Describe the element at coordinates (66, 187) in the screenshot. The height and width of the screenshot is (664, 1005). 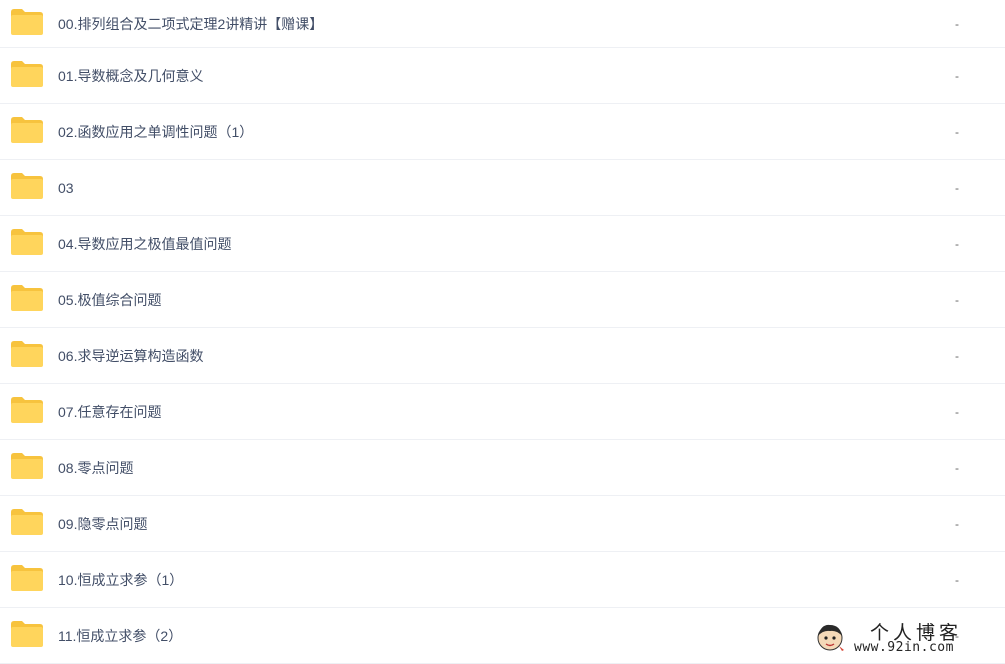
I see `file-name: 03` at that location.